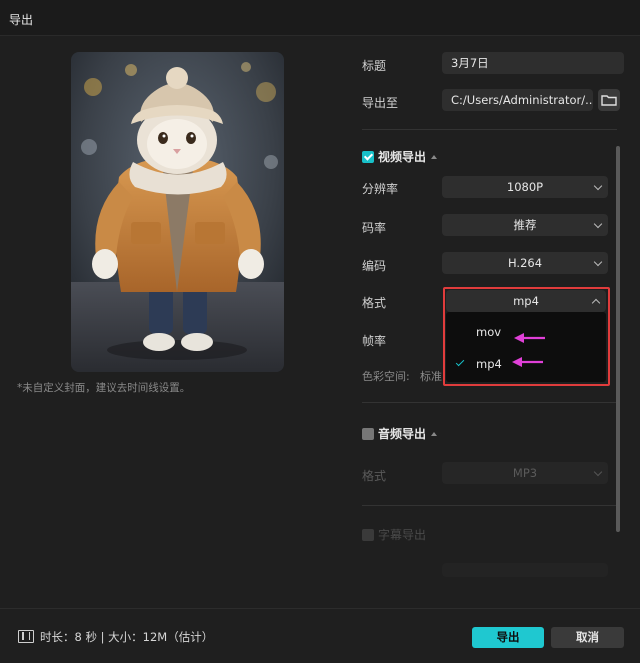 Image resolution: width=640 pixels, height=663 pixels. Describe the element at coordinates (525, 570) in the screenshot. I see `subtitle-format-select` at that location.